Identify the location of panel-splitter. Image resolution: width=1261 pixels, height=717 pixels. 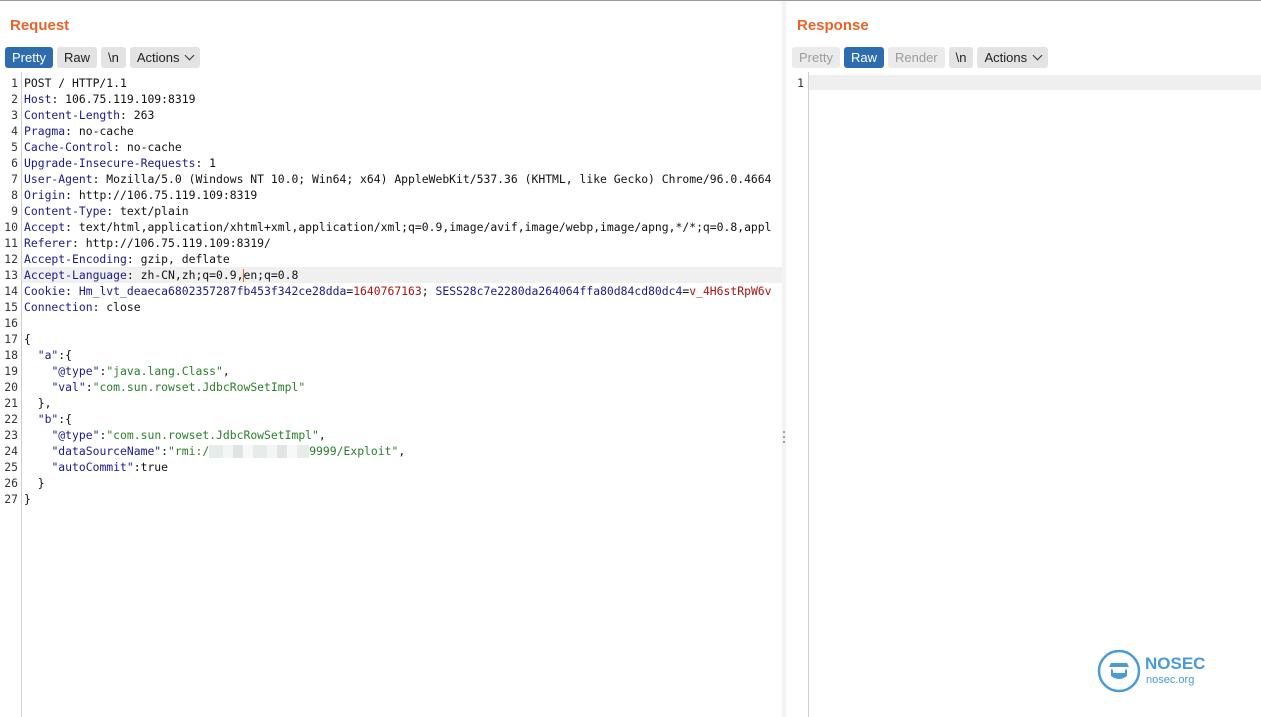
(784, 359).